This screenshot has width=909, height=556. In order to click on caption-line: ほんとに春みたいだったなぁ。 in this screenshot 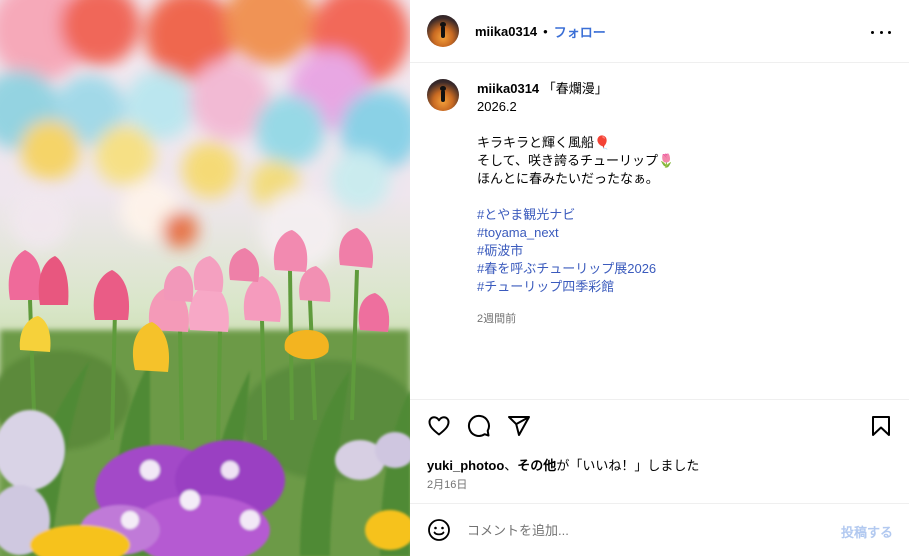, I will do `click(568, 178)`.